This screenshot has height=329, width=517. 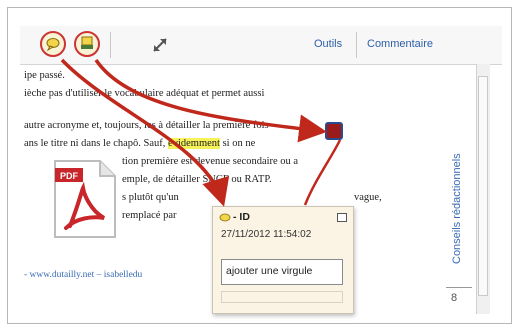 I want to click on scrollbar, so click(x=483, y=189).